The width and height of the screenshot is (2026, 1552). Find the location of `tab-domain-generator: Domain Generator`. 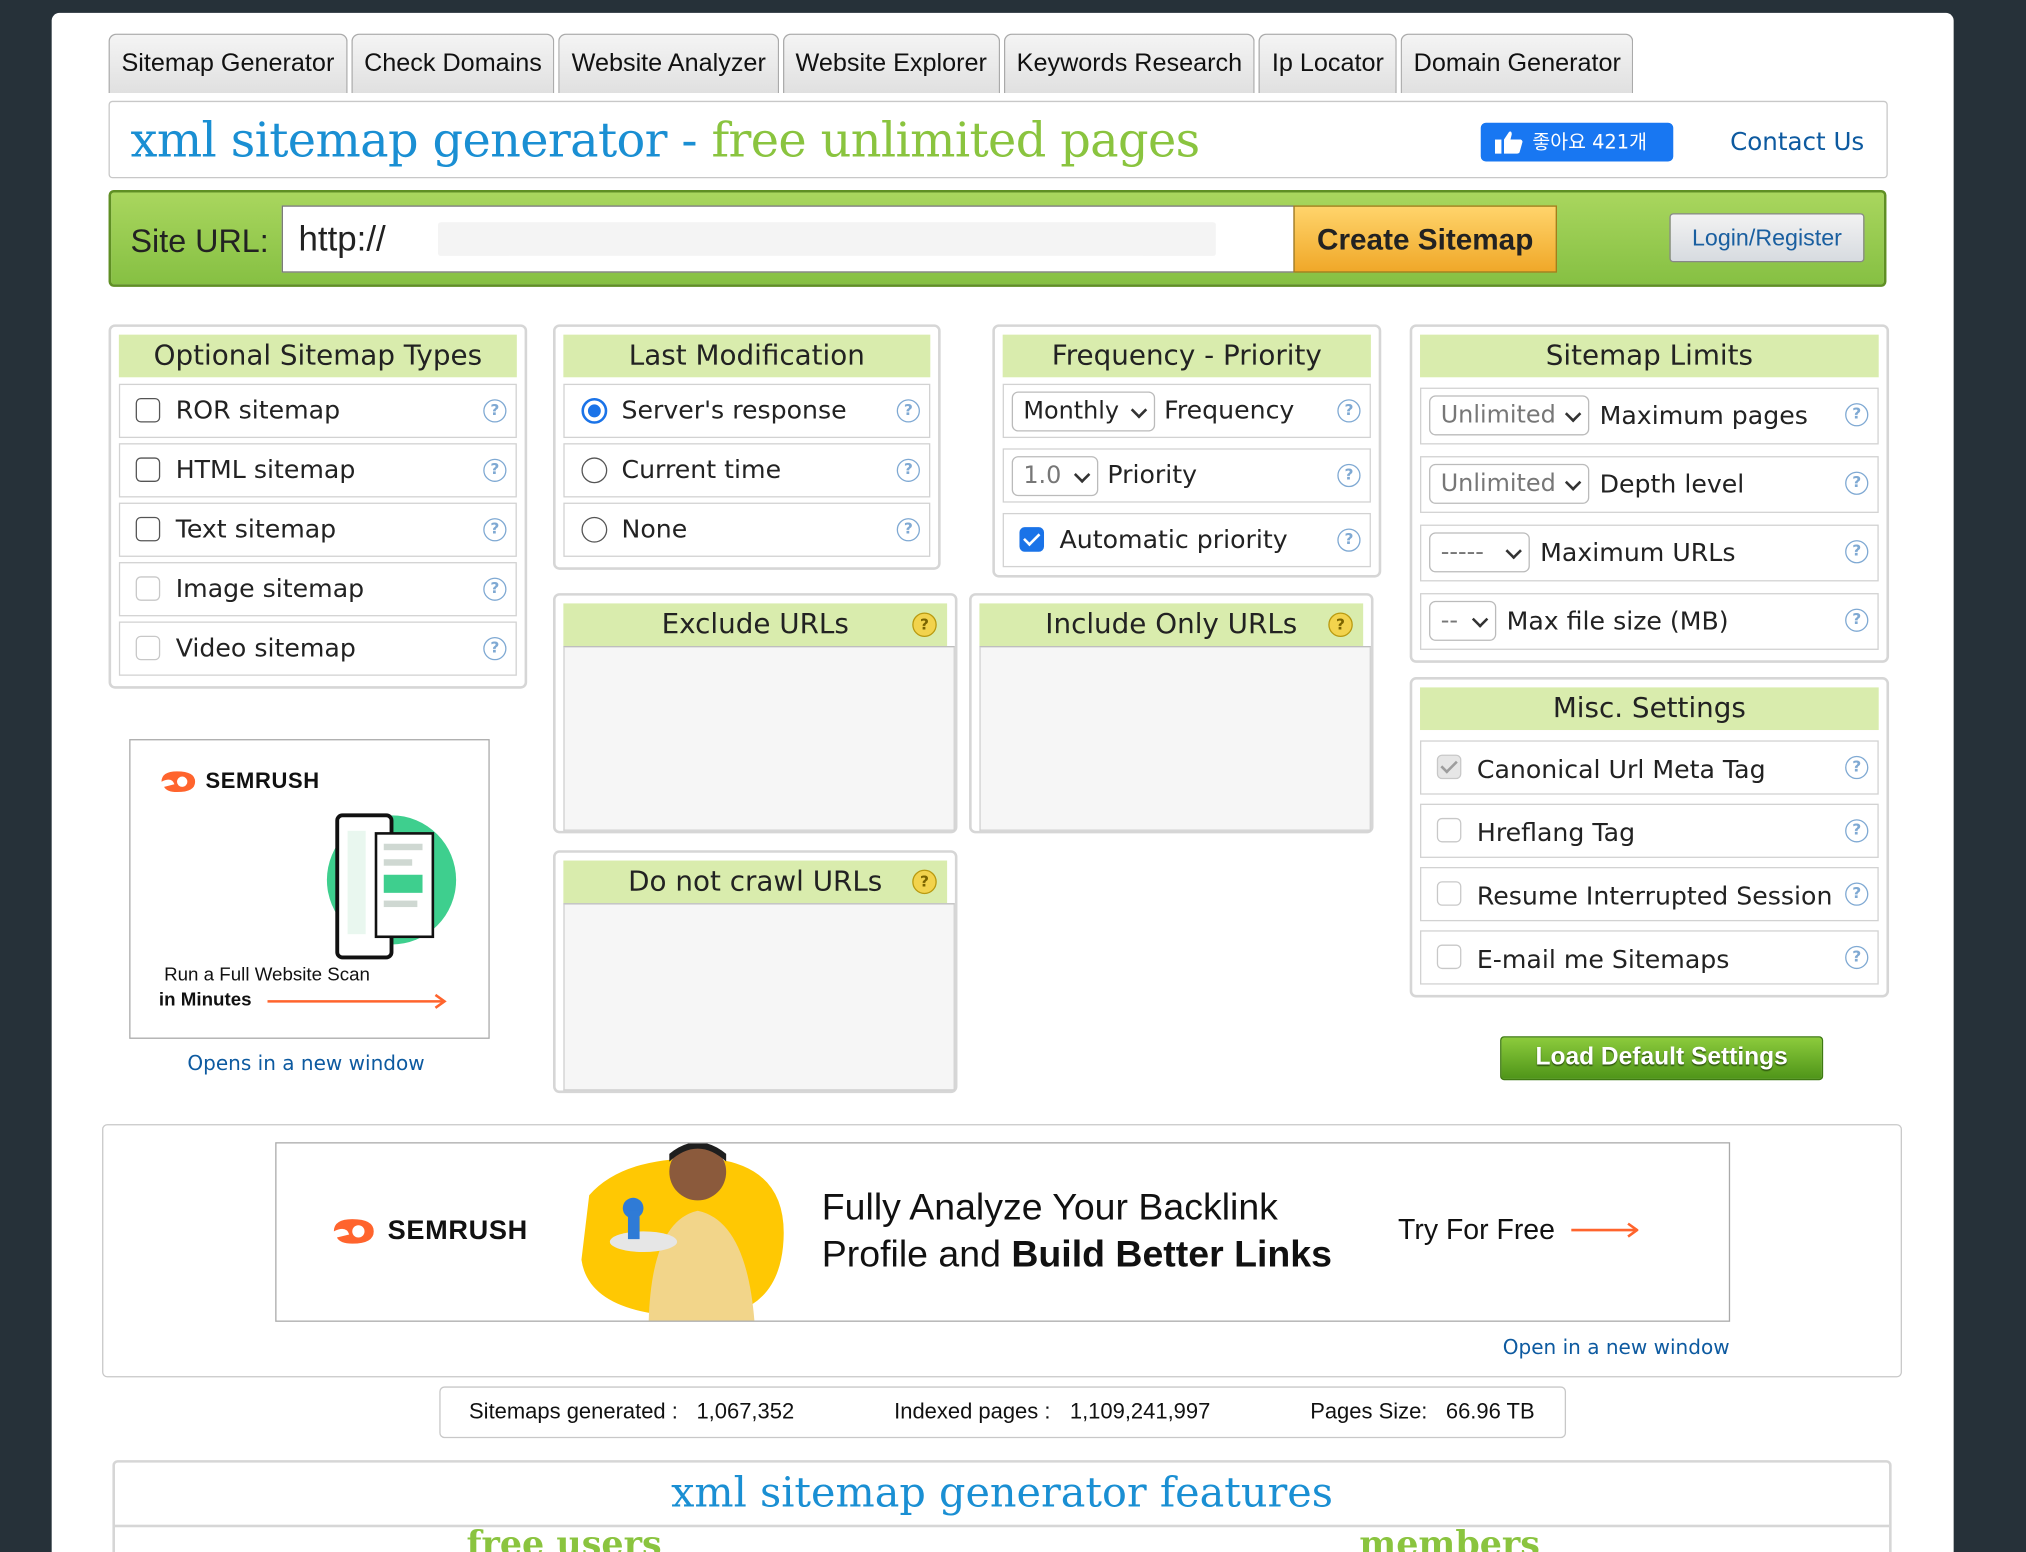

tab-domain-generator: Domain Generator is located at coordinates (1517, 63).